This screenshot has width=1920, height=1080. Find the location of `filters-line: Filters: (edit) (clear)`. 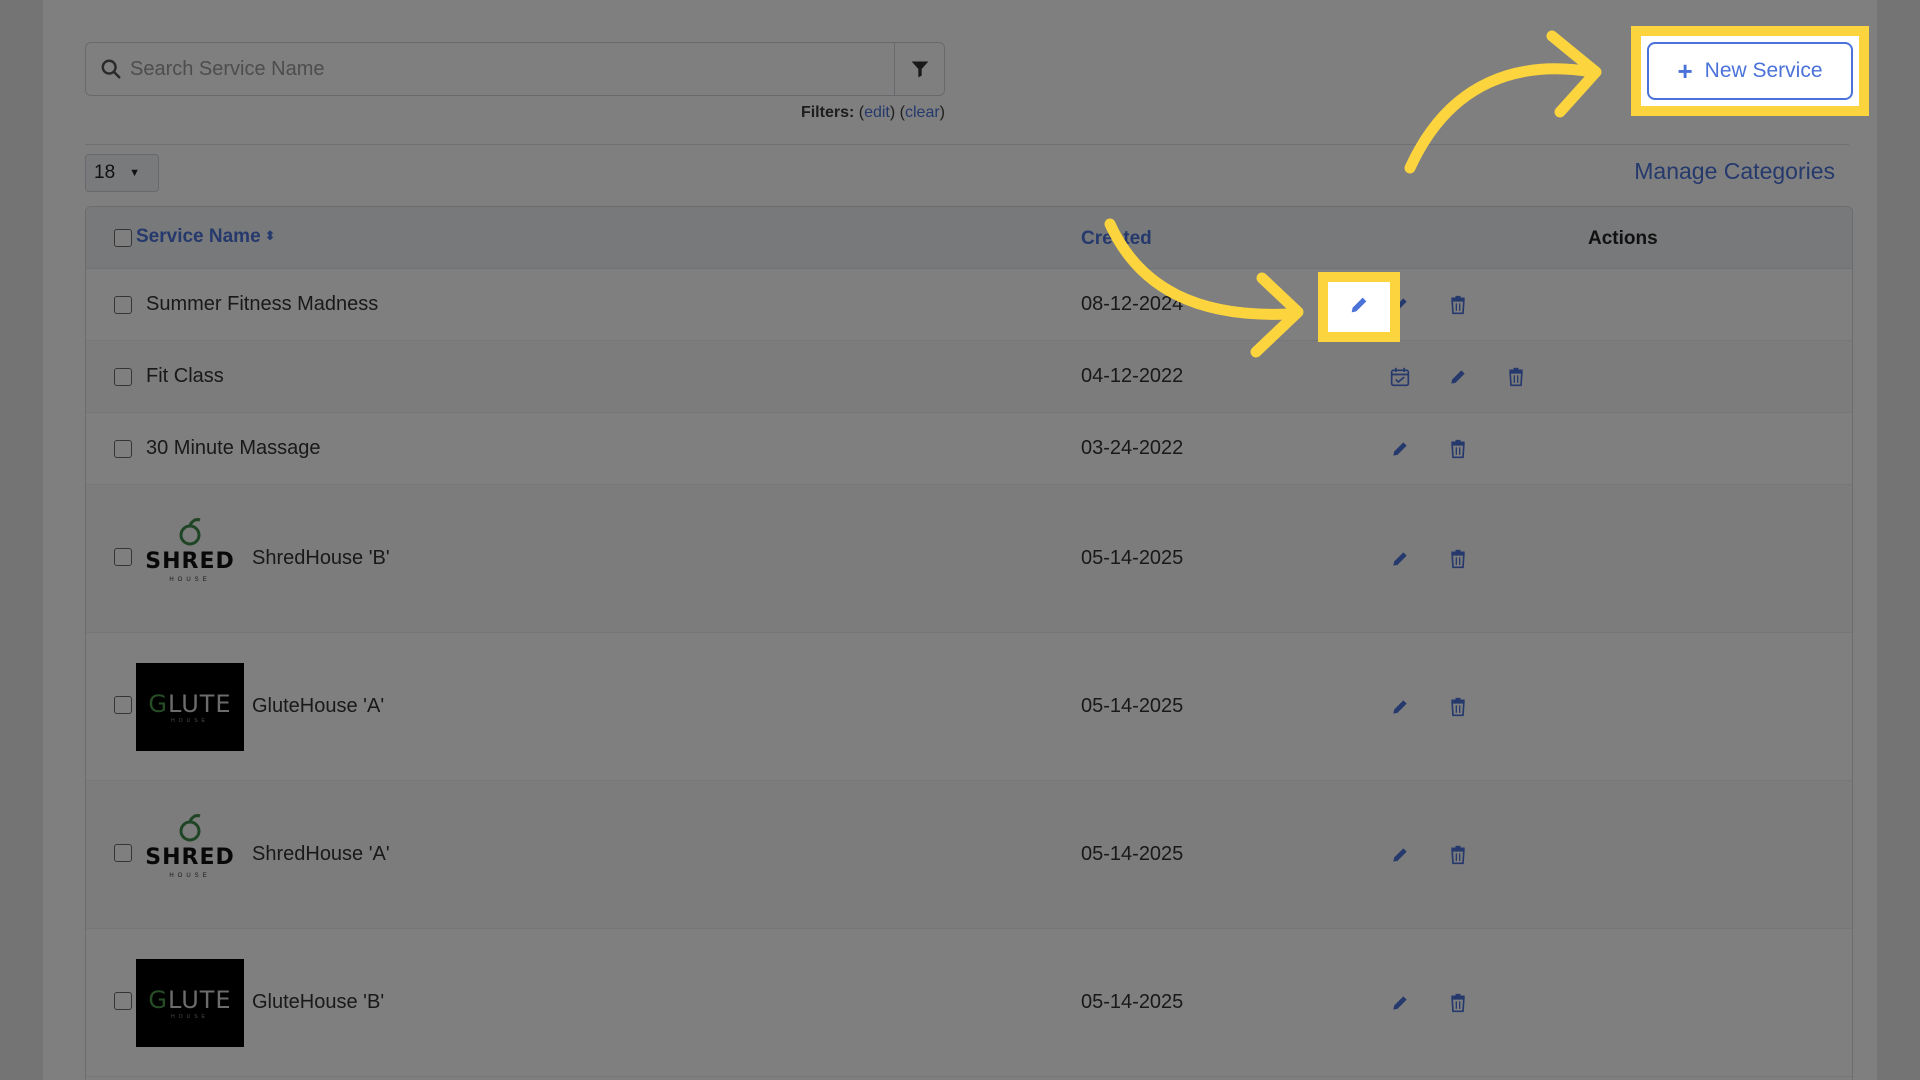

filters-line: Filters: (edit) (clear) is located at coordinates (872, 112).